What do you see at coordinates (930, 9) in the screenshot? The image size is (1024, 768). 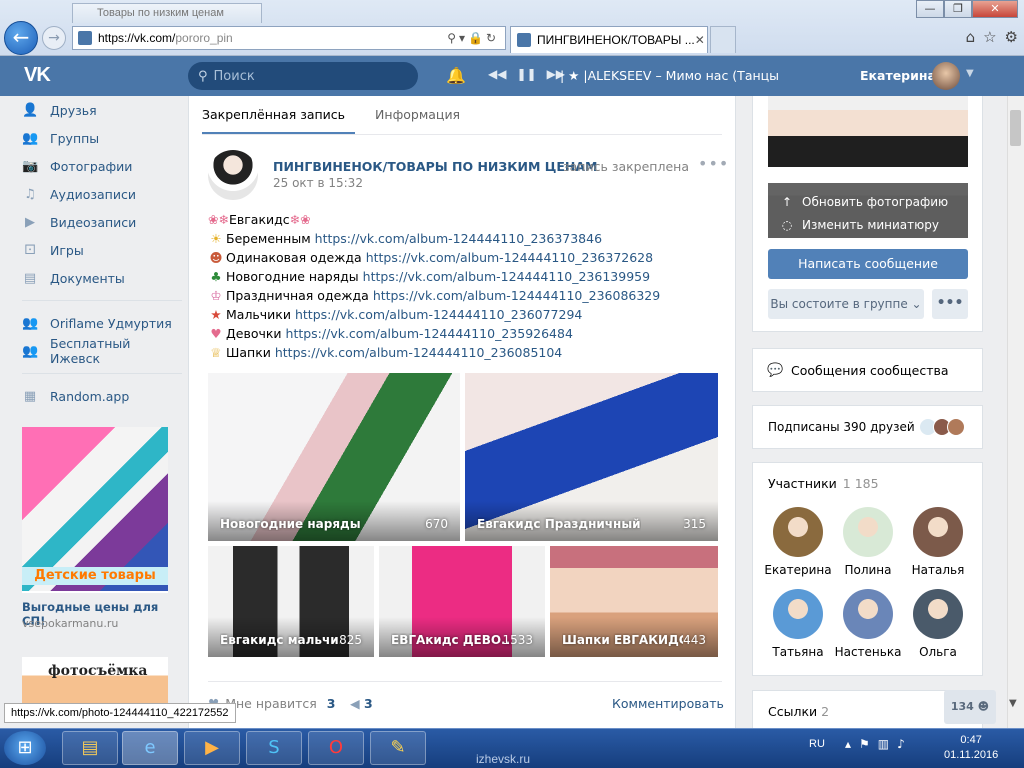 I see `minimize-button: —` at bounding box center [930, 9].